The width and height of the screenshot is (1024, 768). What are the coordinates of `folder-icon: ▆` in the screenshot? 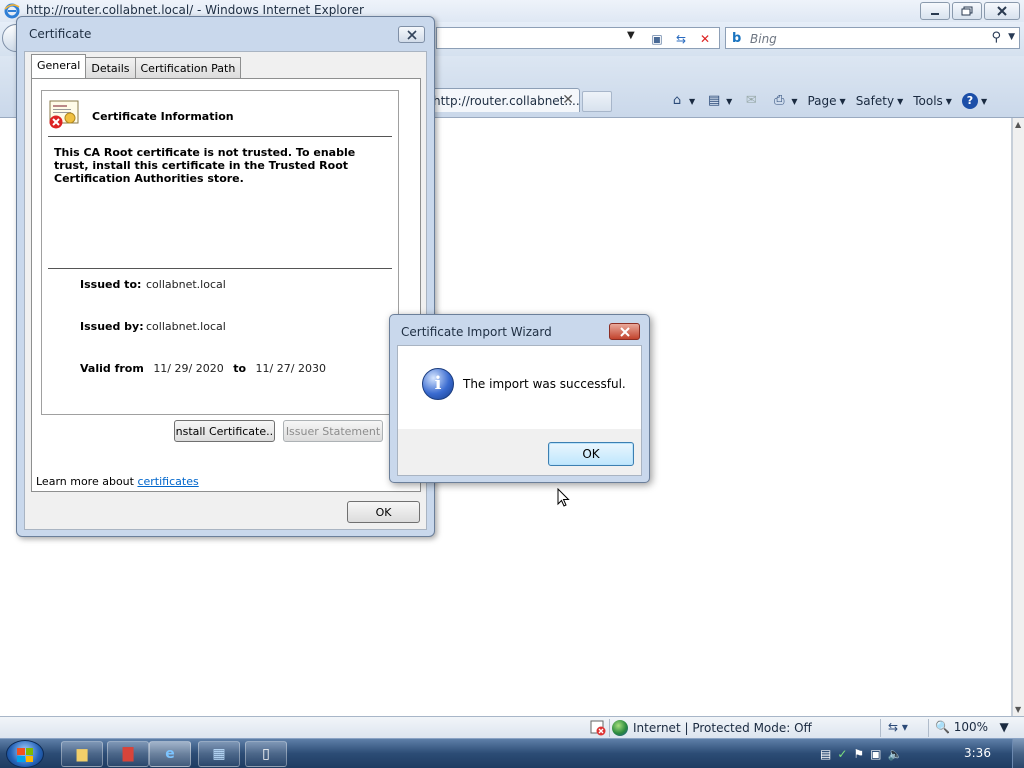 It's located at (82, 754).